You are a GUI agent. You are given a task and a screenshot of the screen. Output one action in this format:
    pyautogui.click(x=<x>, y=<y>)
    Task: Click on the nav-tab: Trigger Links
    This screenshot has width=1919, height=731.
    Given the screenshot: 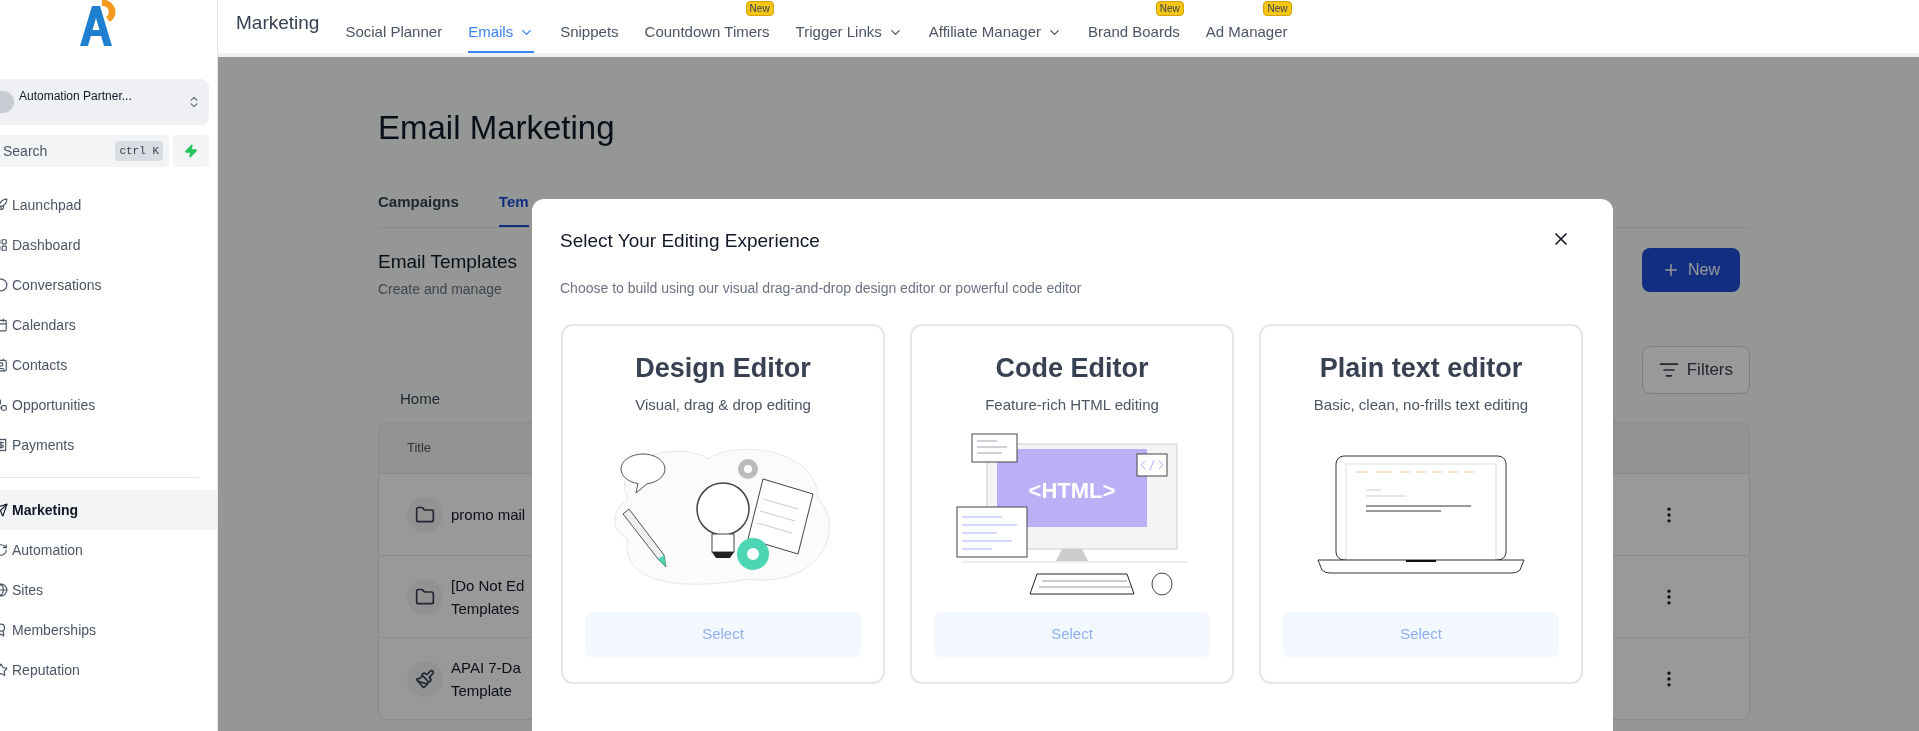 What is the action you would take?
    pyautogui.click(x=849, y=33)
    